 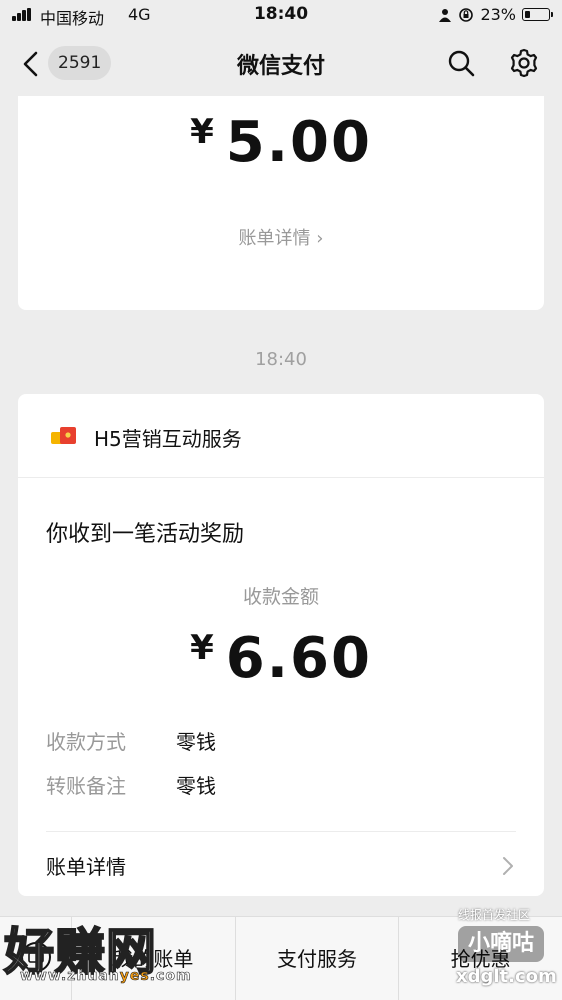 I want to click on reward-message: 你收到一笔活动奖励, so click(x=145, y=534).